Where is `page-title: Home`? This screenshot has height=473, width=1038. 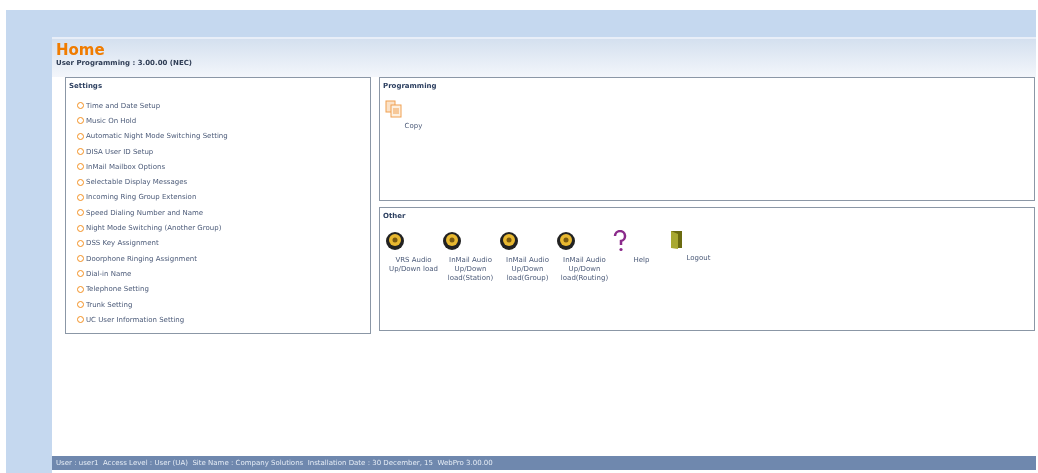
page-title: Home is located at coordinates (81, 50).